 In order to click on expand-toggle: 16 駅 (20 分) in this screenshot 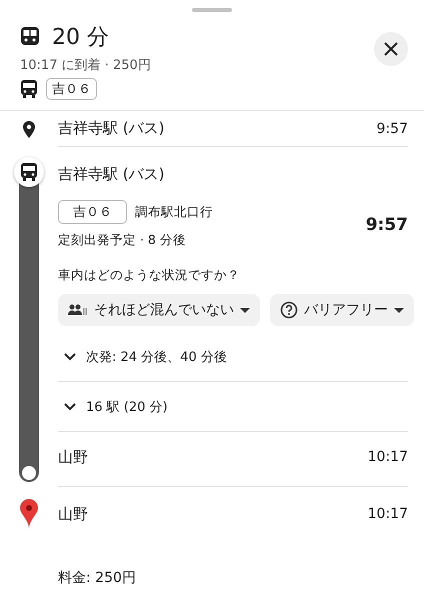, I will do `click(233, 407)`.